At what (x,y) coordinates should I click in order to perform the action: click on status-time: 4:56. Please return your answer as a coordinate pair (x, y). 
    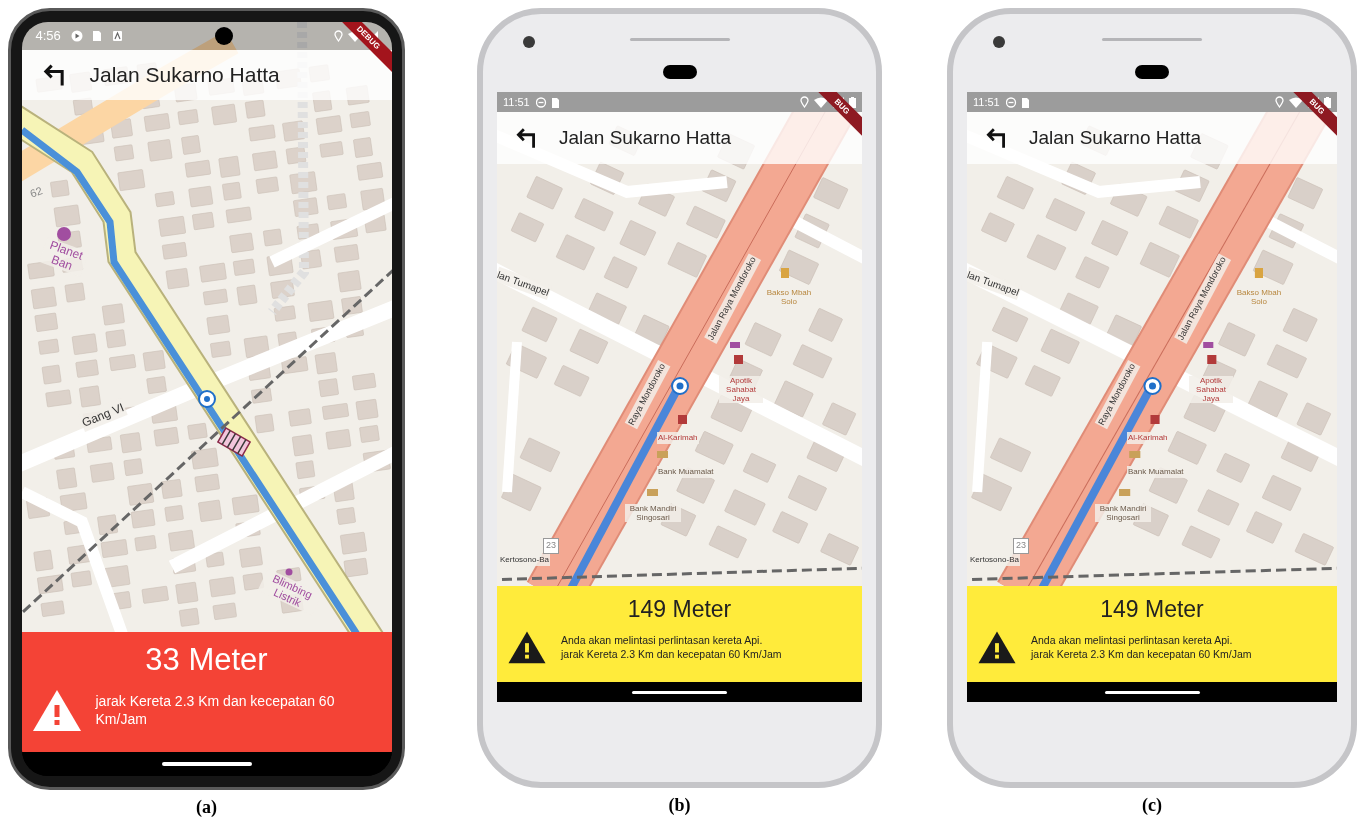
    Looking at the image, I should click on (48, 36).